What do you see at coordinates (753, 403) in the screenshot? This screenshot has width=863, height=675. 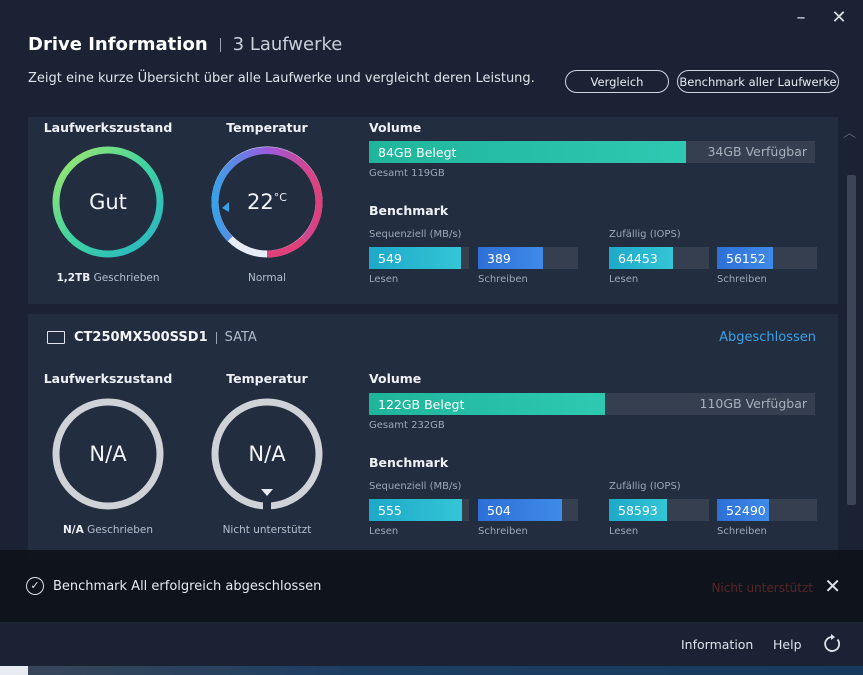 I see `volume-free: 110GB Verfügbar` at bounding box center [753, 403].